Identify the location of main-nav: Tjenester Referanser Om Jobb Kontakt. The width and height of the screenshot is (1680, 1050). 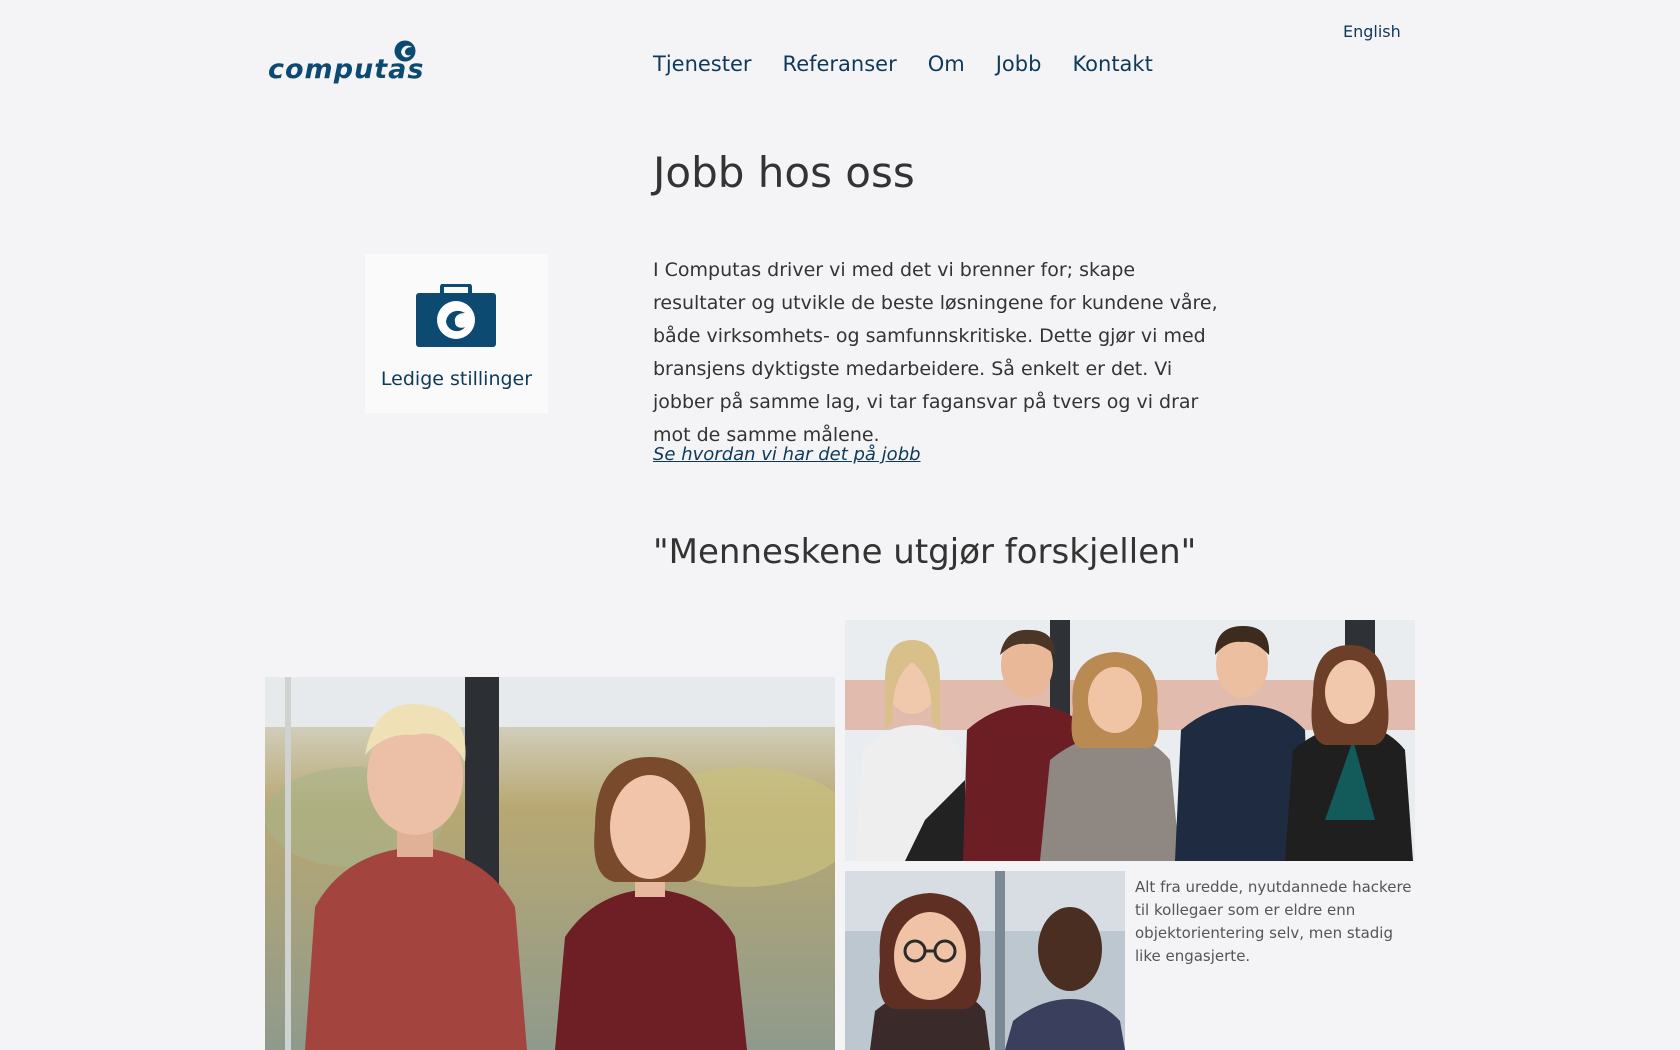
(903, 64).